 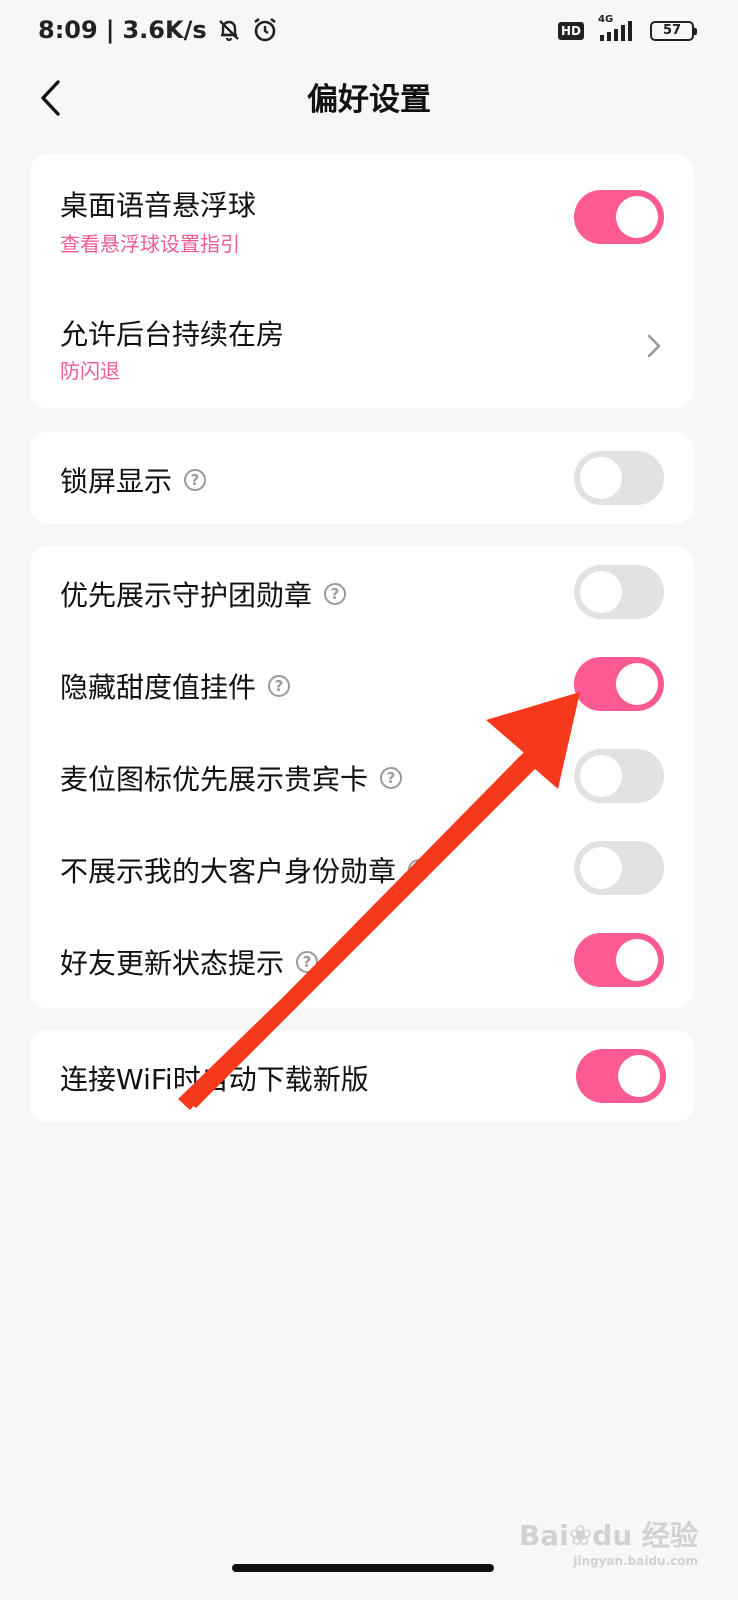 I want to click on card-lock-screen: 锁屏显示 ?, so click(x=362, y=478).